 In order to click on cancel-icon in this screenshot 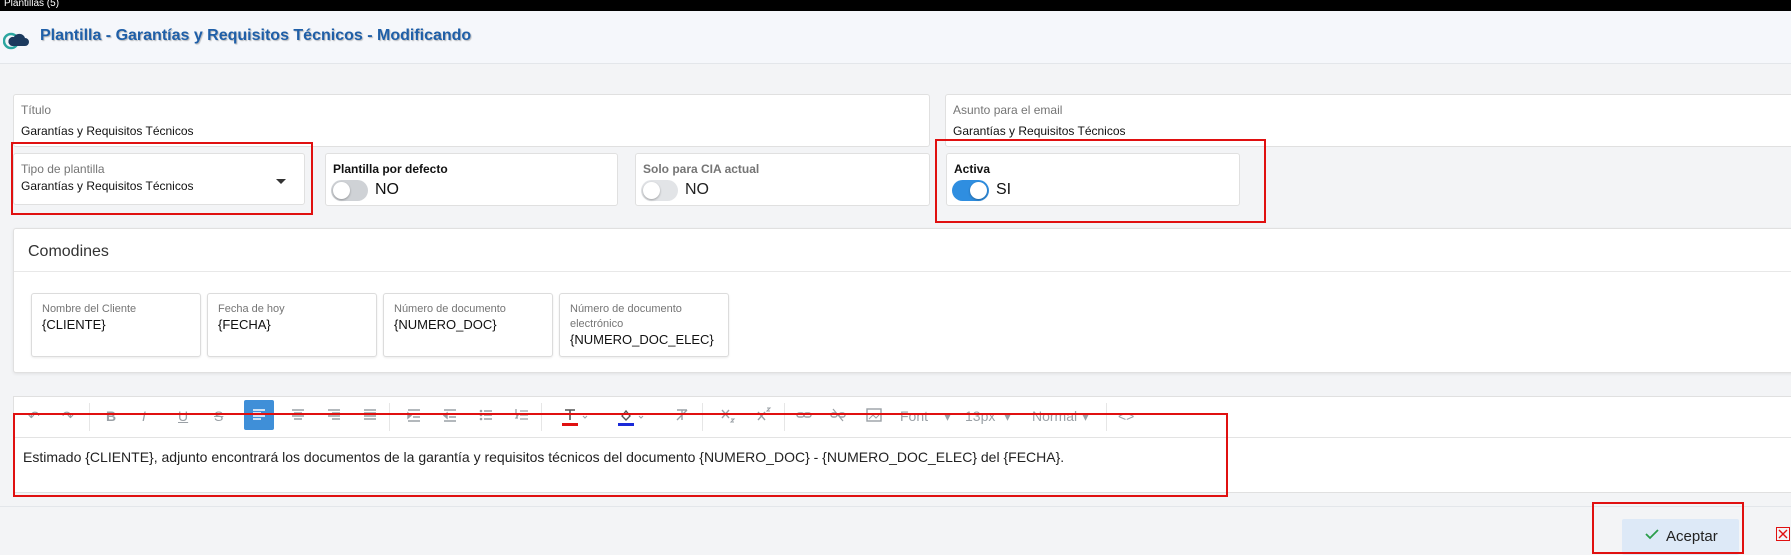, I will do `click(1783, 534)`.